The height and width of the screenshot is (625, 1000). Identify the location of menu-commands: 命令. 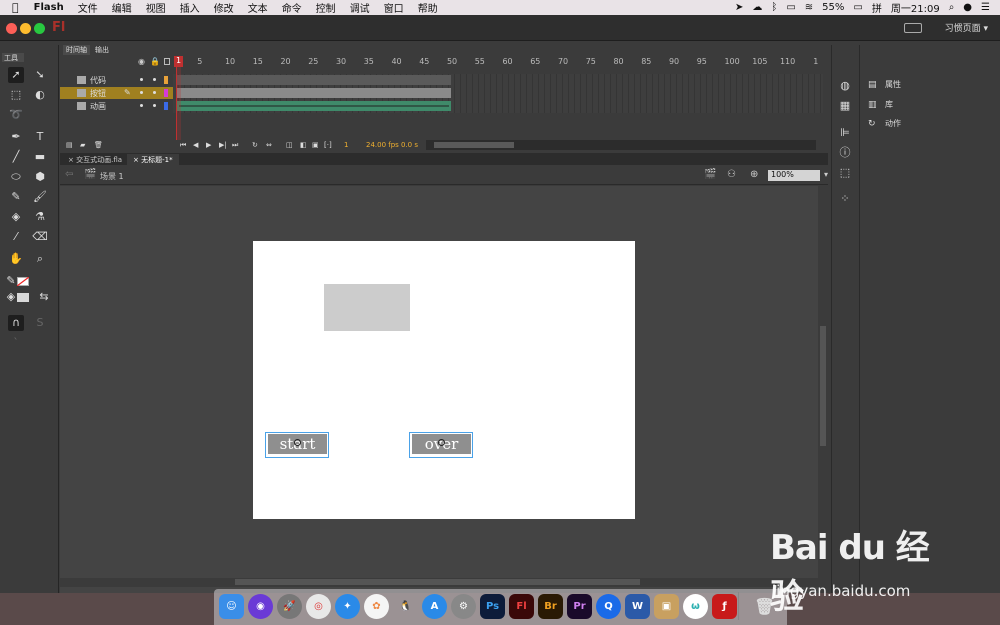
(292, 7).